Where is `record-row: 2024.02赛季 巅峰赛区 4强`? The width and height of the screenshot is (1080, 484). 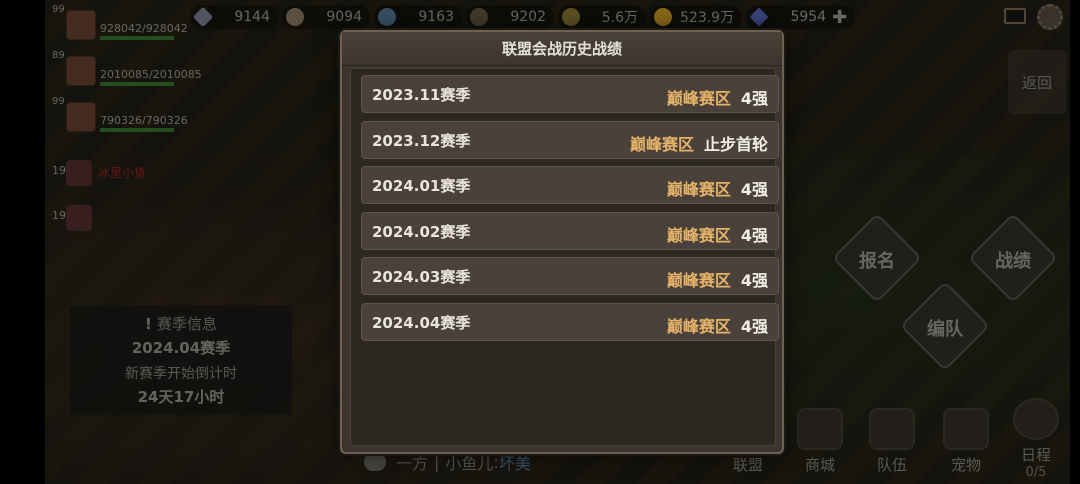 record-row: 2024.02赛季 巅峰赛区 4强 is located at coordinates (570, 230).